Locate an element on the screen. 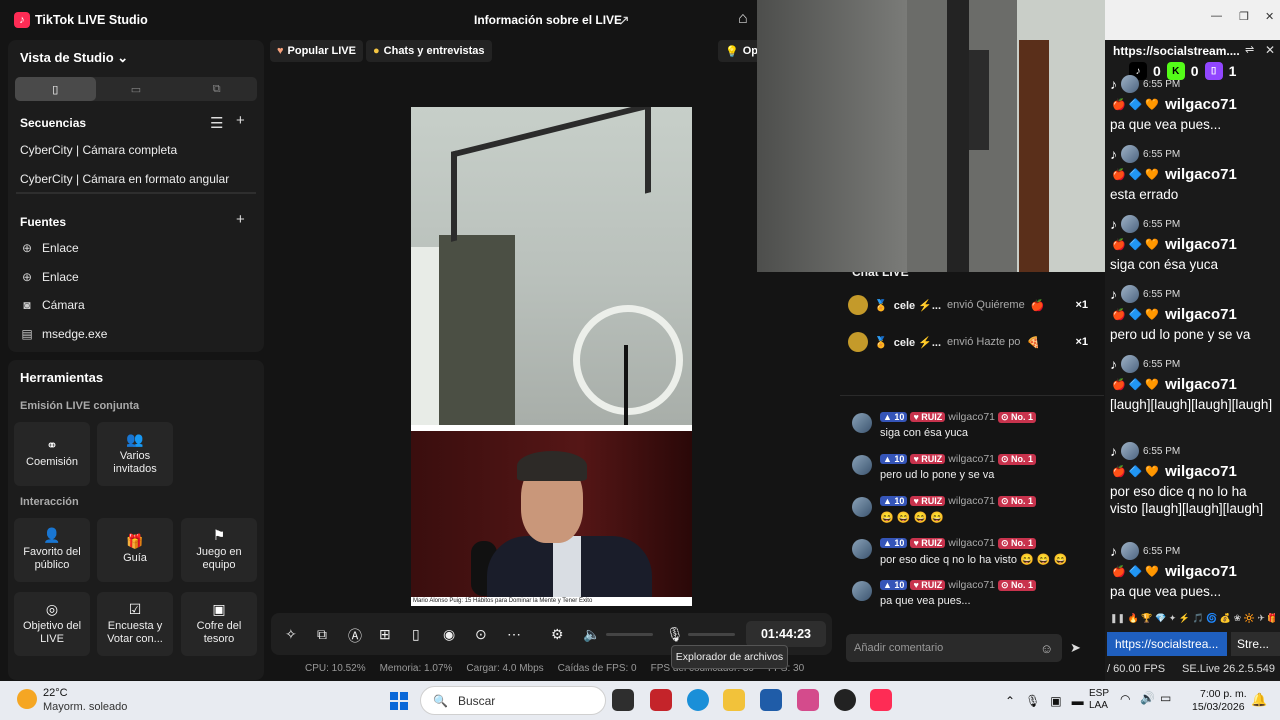 The width and height of the screenshot is (1280, 720). share-icon: ↗ is located at coordinates (624, 20).